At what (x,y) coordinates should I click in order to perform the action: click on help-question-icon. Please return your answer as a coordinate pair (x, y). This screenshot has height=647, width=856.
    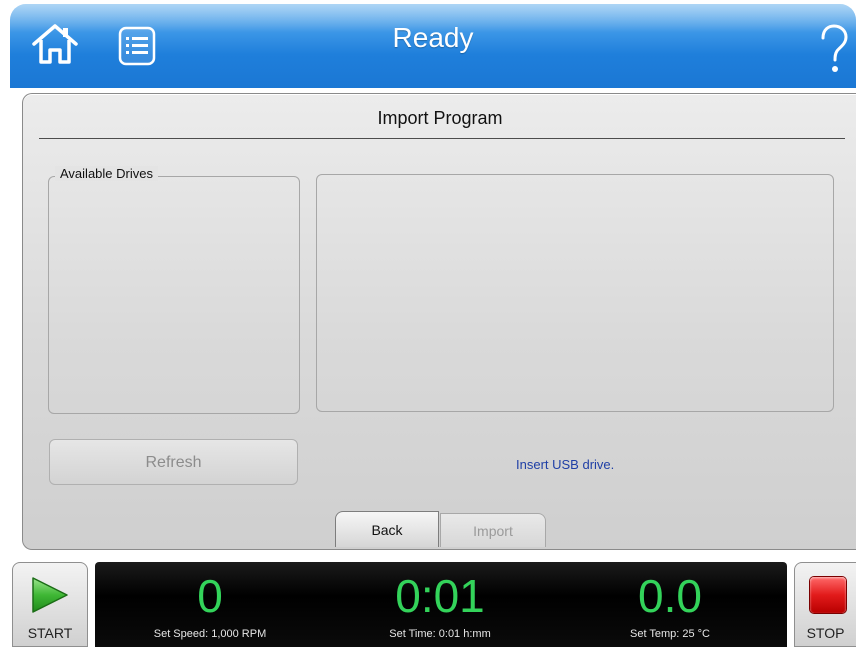
    Looking at the image, I should click on (834, 48).